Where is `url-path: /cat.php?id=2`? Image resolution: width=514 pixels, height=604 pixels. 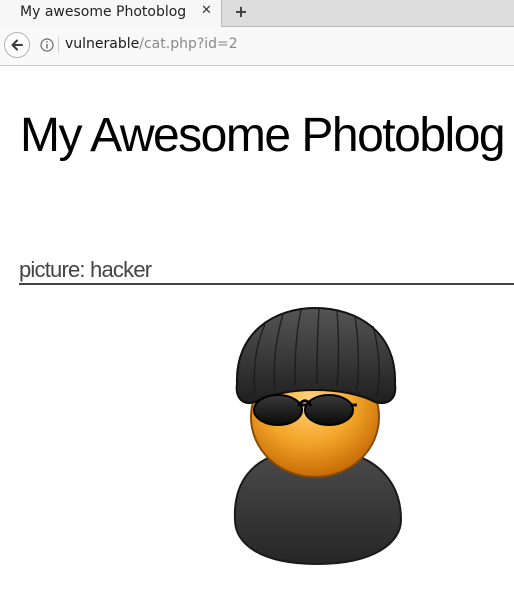
url-path: /cat.php?id=2 is located at coordinates (188, 44).